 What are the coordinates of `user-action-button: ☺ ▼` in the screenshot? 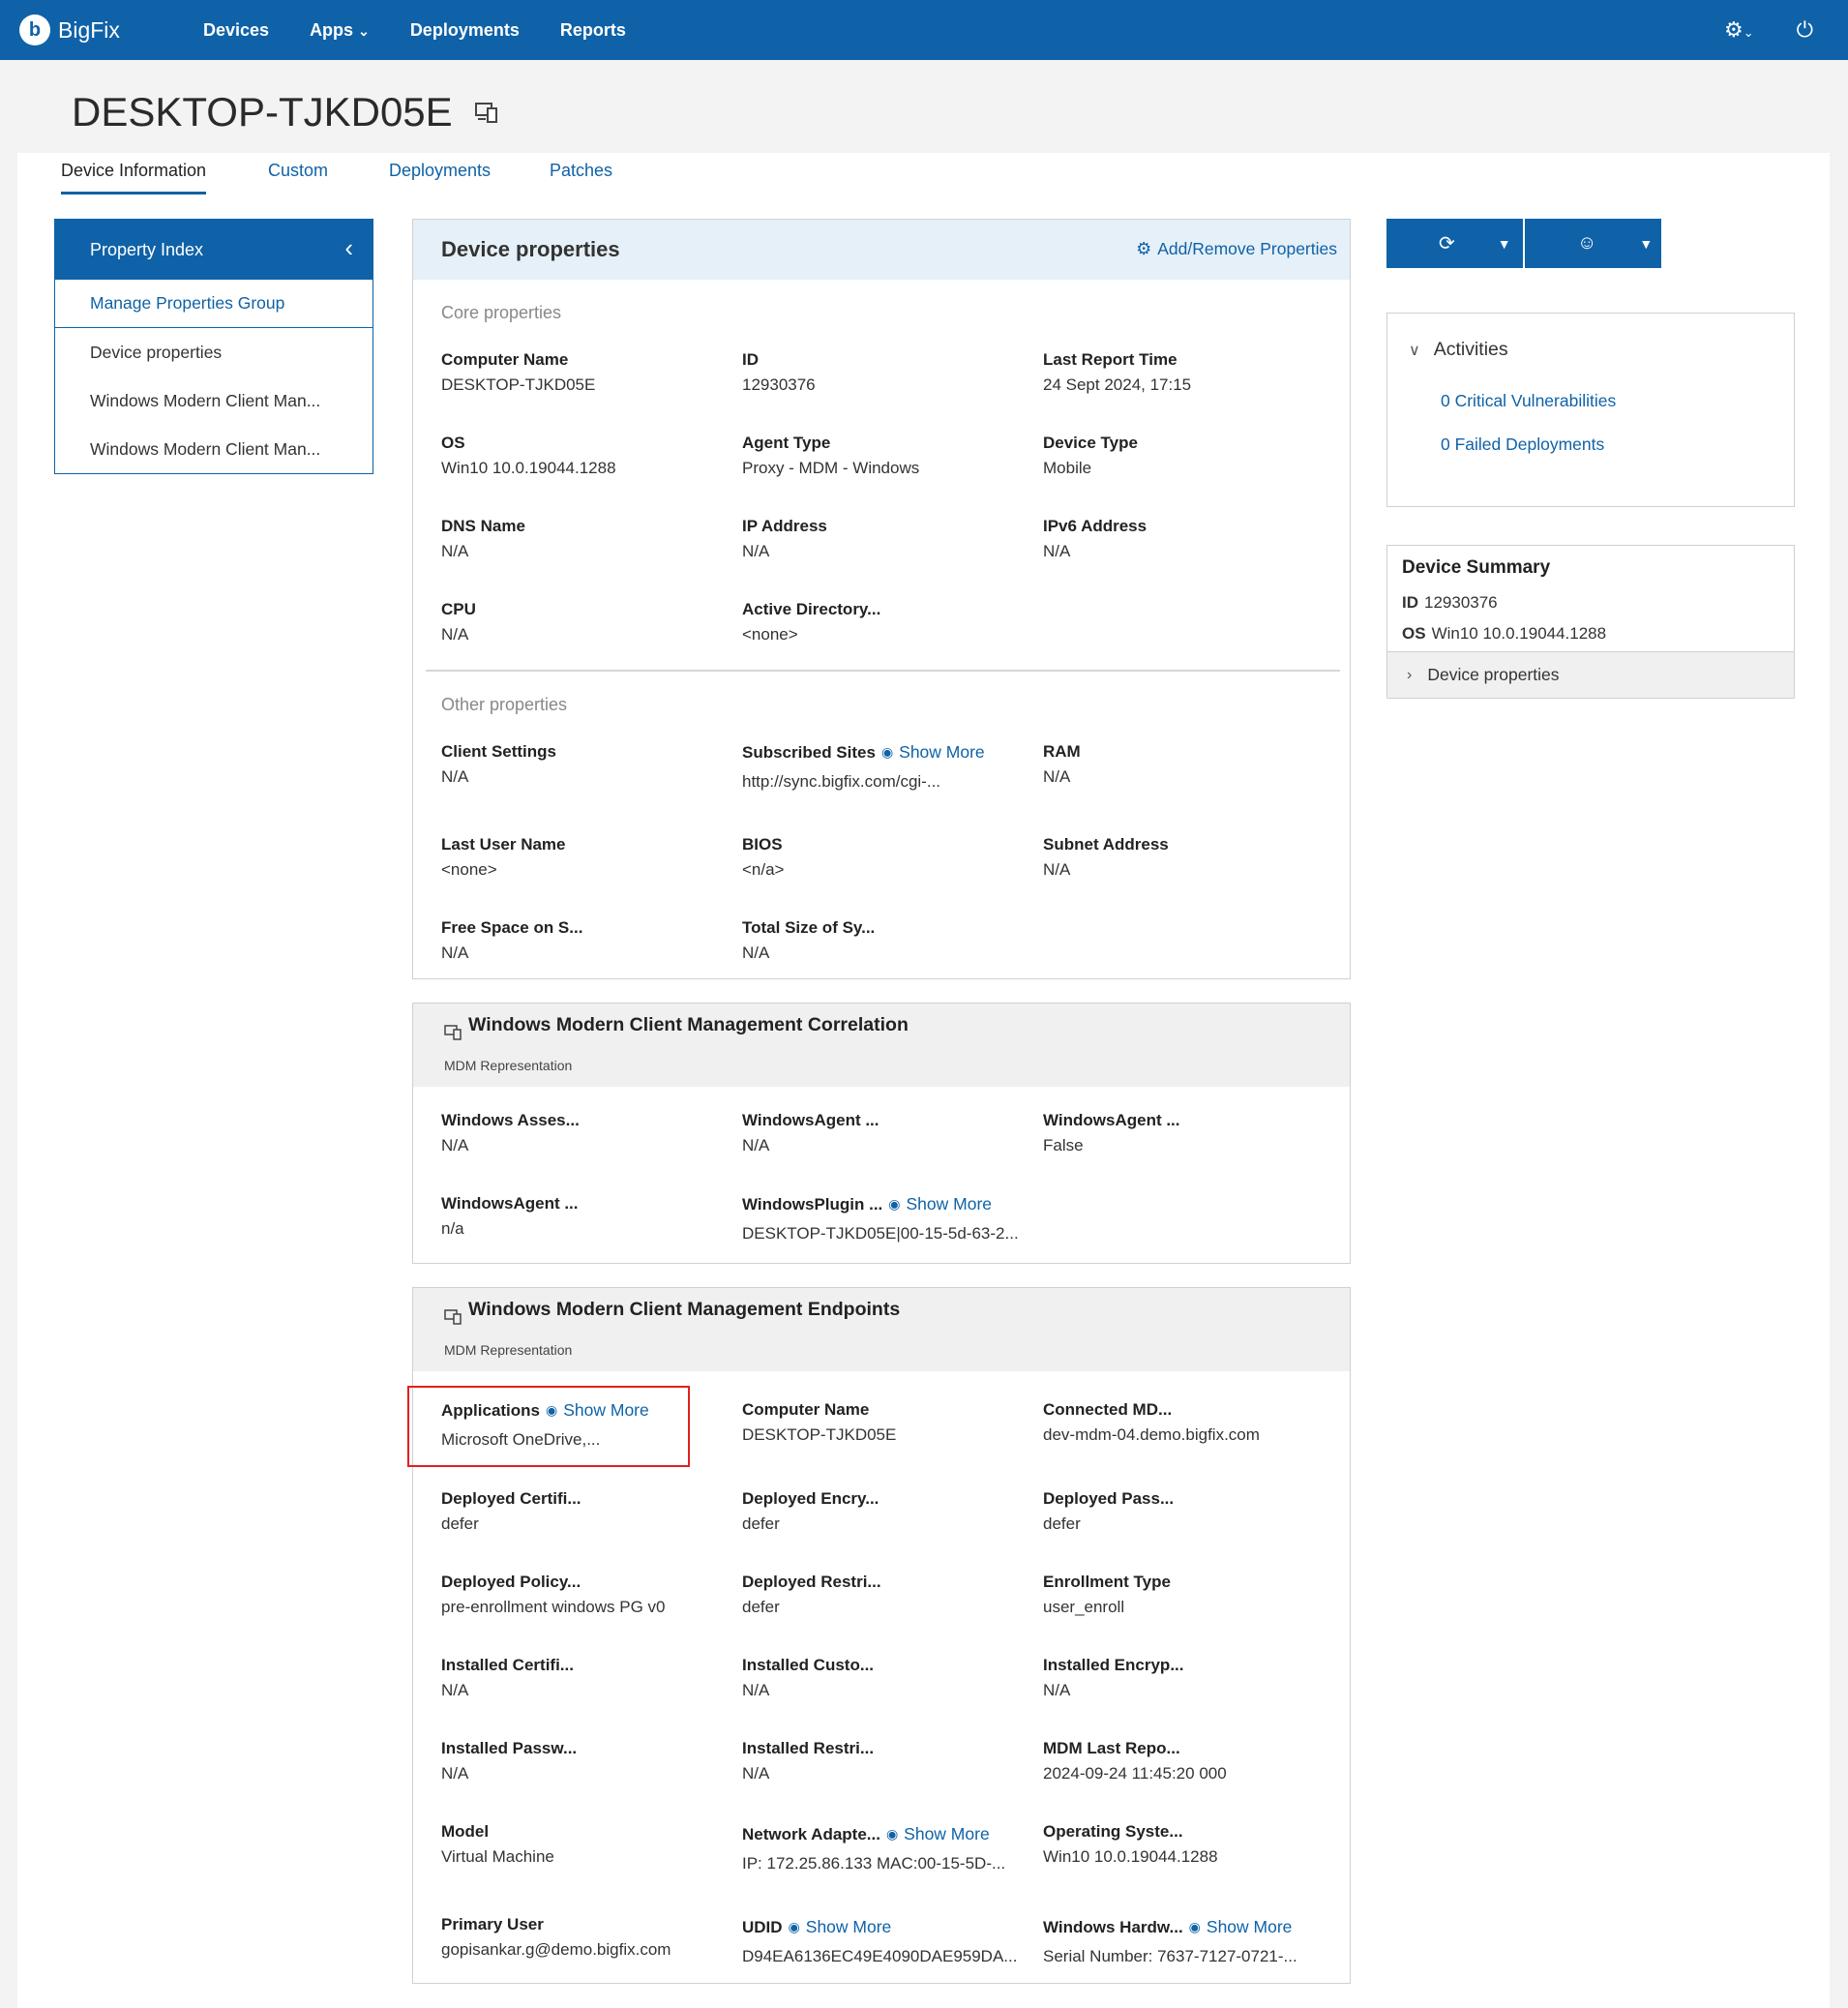 It's located at (1593, 244).